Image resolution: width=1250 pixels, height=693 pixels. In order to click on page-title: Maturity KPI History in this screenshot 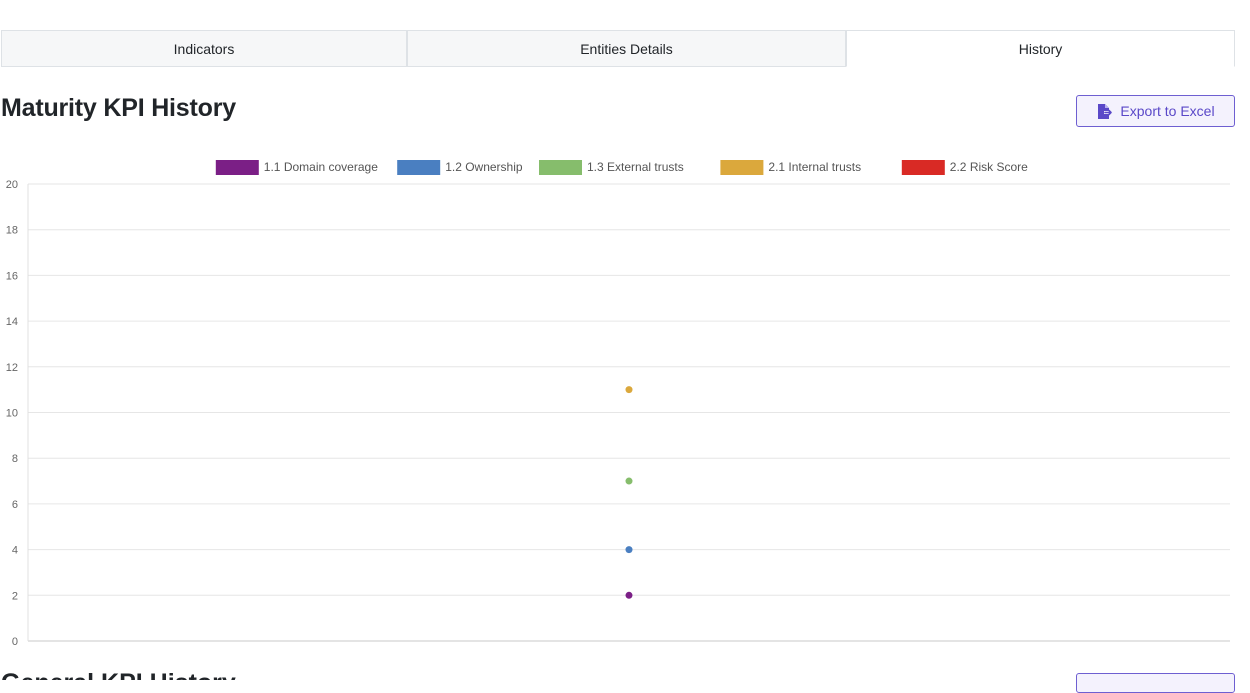, I will do `click(118, 108)`.